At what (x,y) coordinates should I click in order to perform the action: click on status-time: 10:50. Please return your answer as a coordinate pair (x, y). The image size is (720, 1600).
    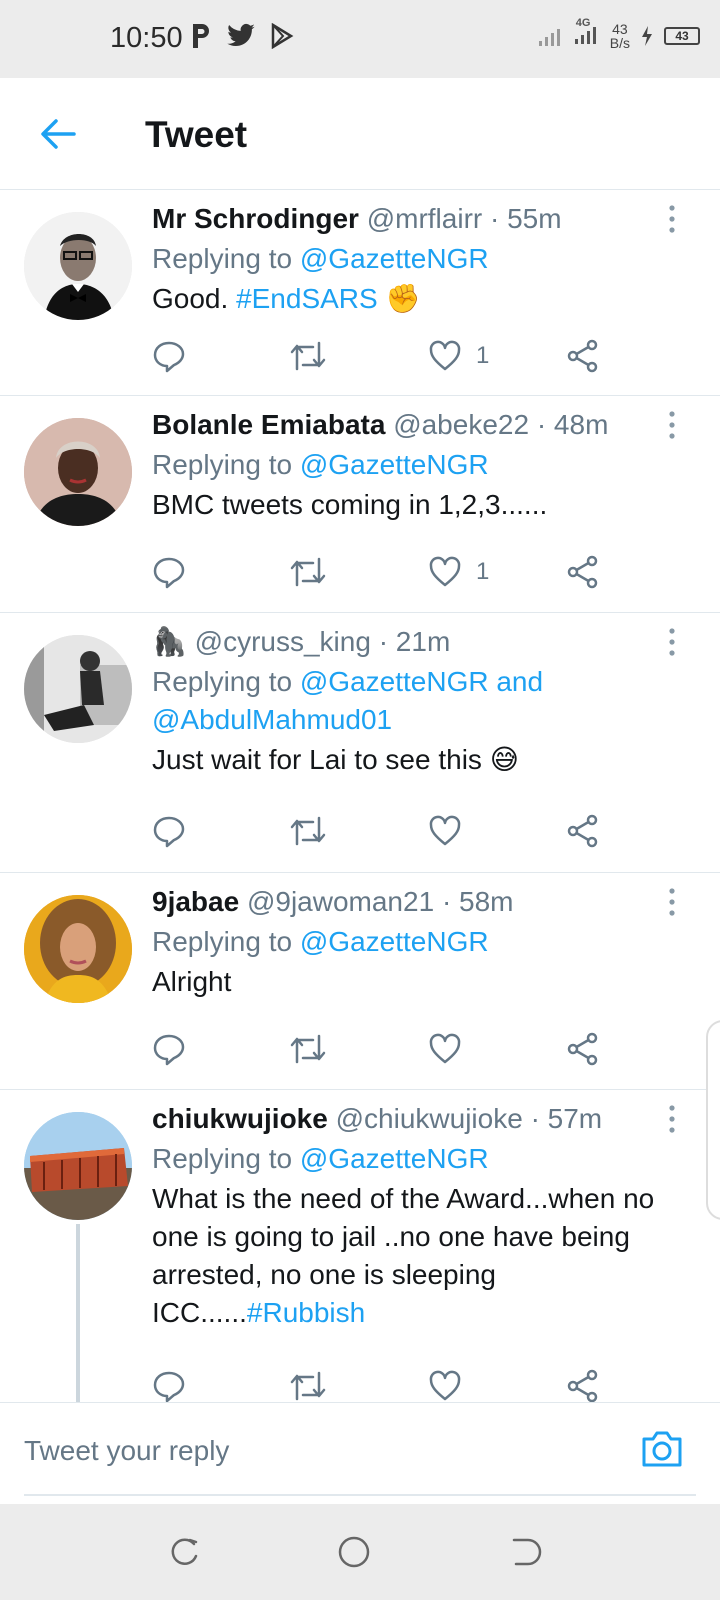
    Looking at the image, I should click on (146, 38).